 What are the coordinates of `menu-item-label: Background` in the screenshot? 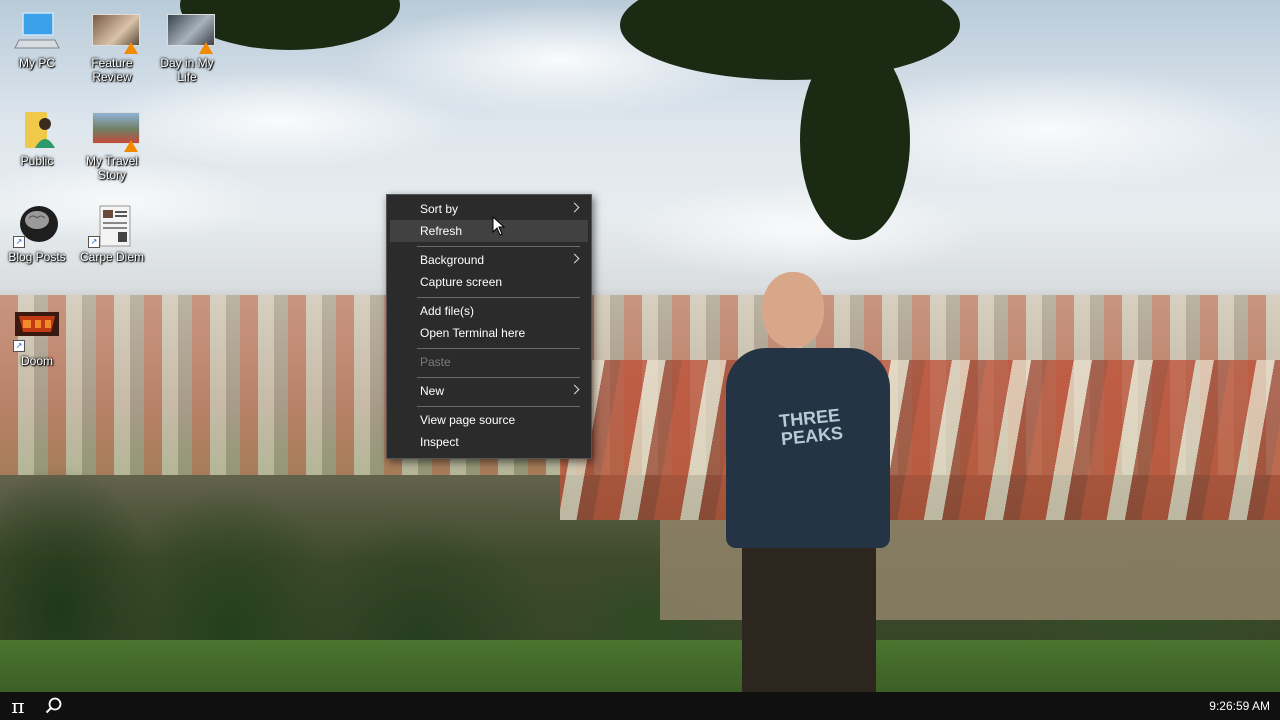 It's located at (452, 260).